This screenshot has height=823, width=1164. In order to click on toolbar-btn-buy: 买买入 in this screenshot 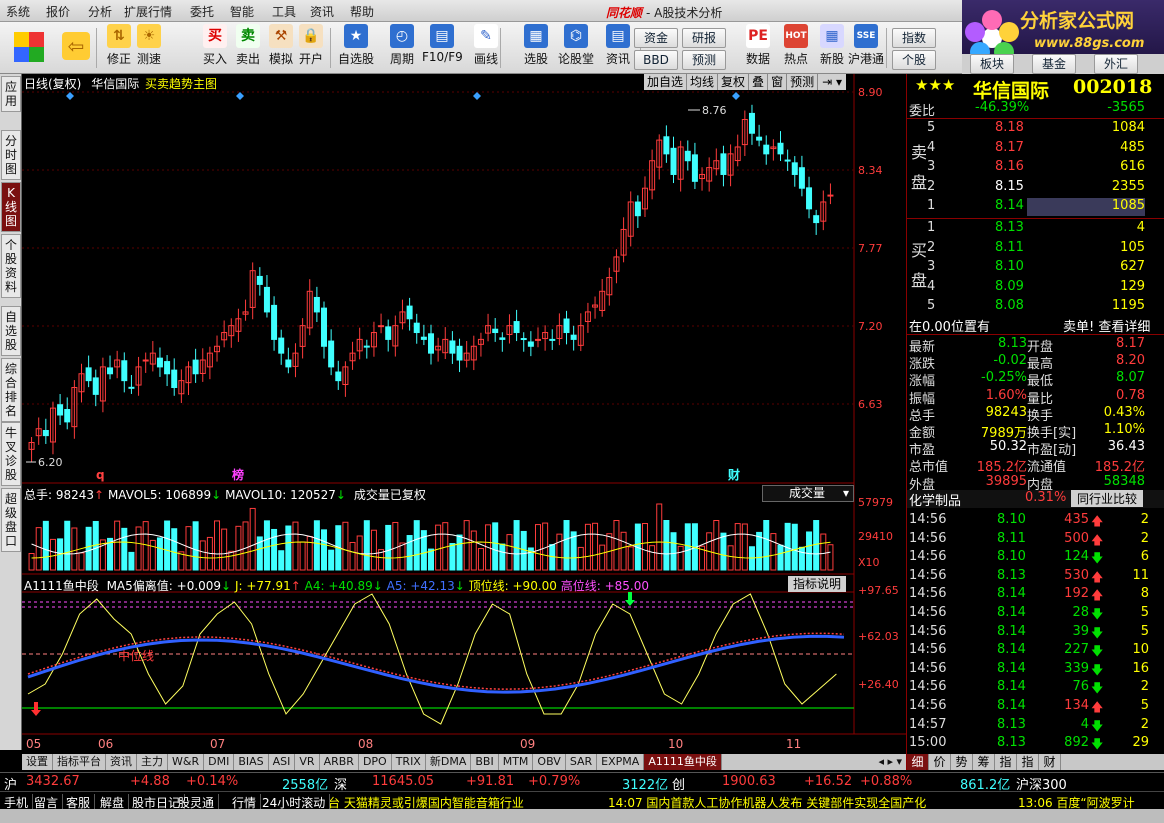, I will do `click(215, 45)`.